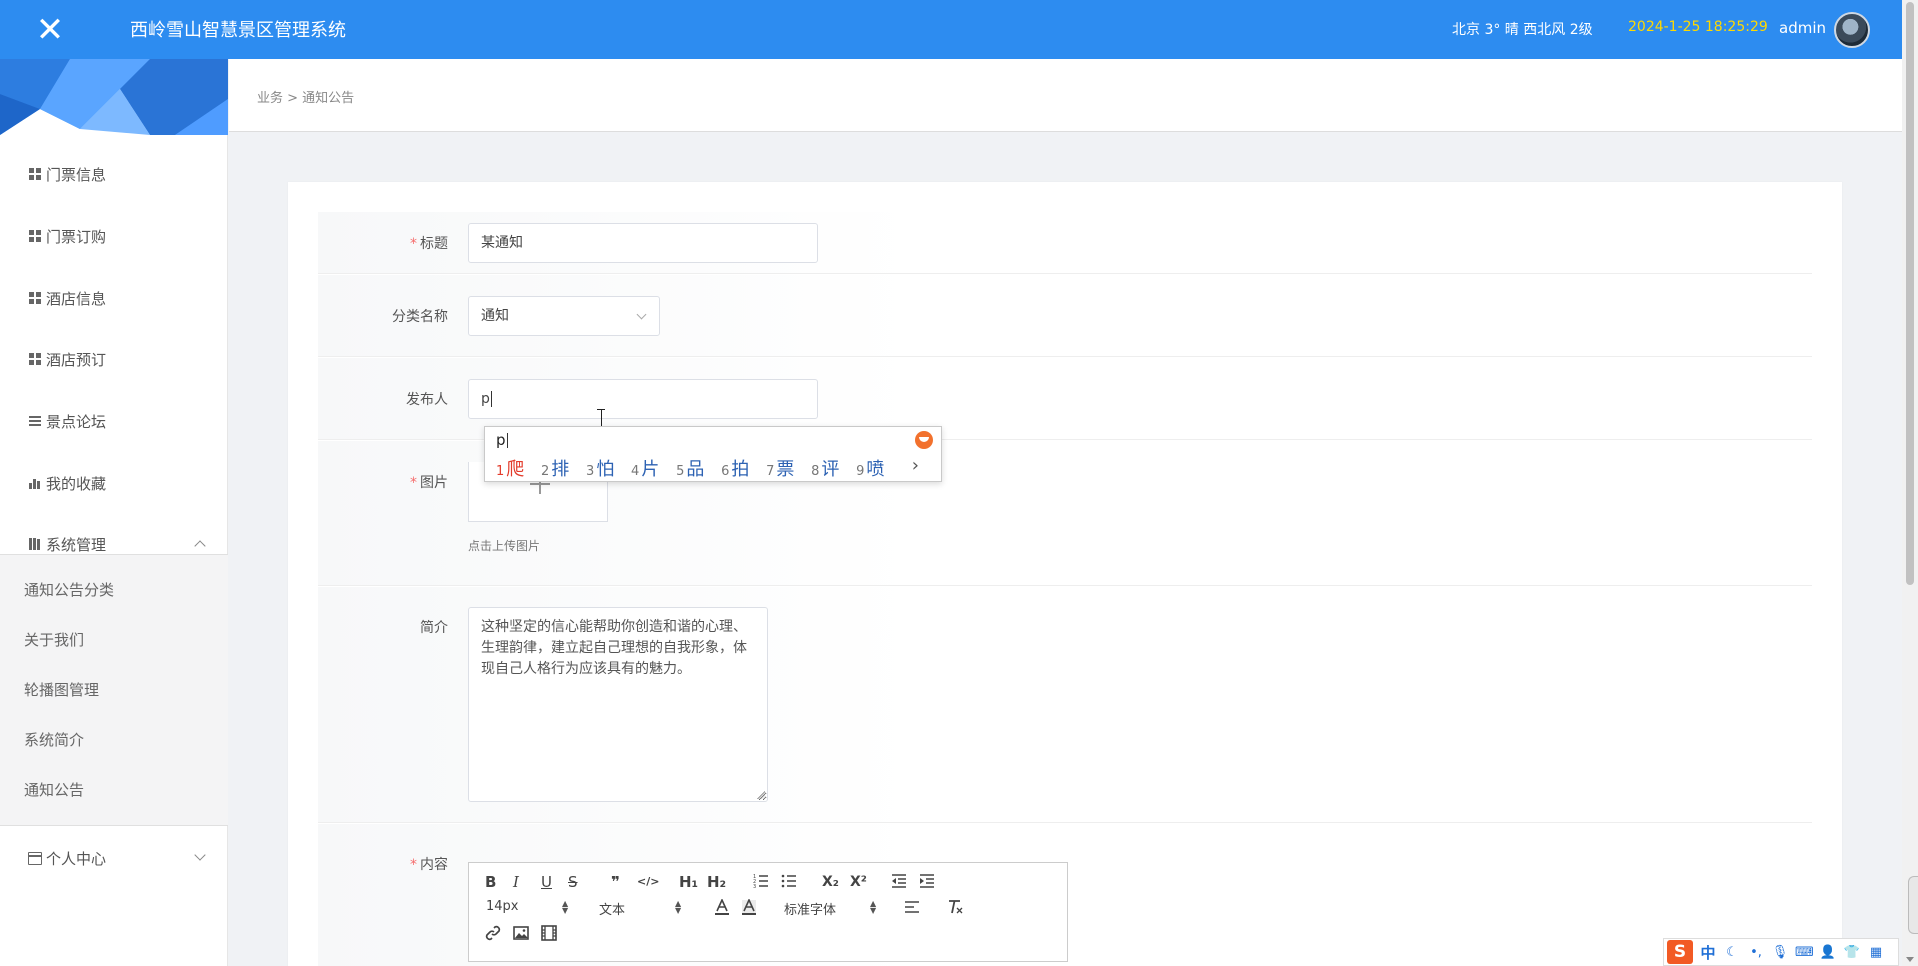 This screenshot has width=1918, height=966. I want to click on sidebar-item-hotel-booking: 酒店预订, so click(114, 359).